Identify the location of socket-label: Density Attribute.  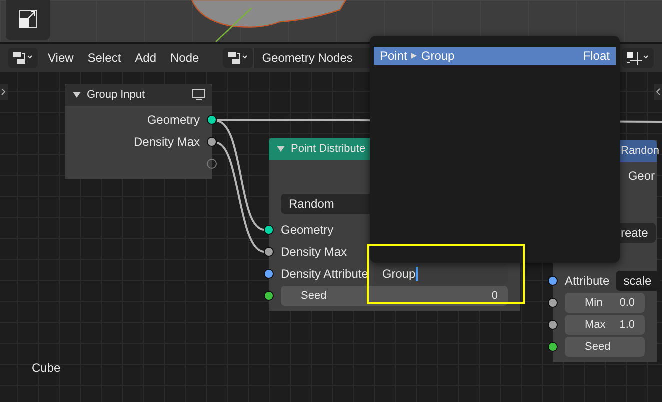
(324, 274).